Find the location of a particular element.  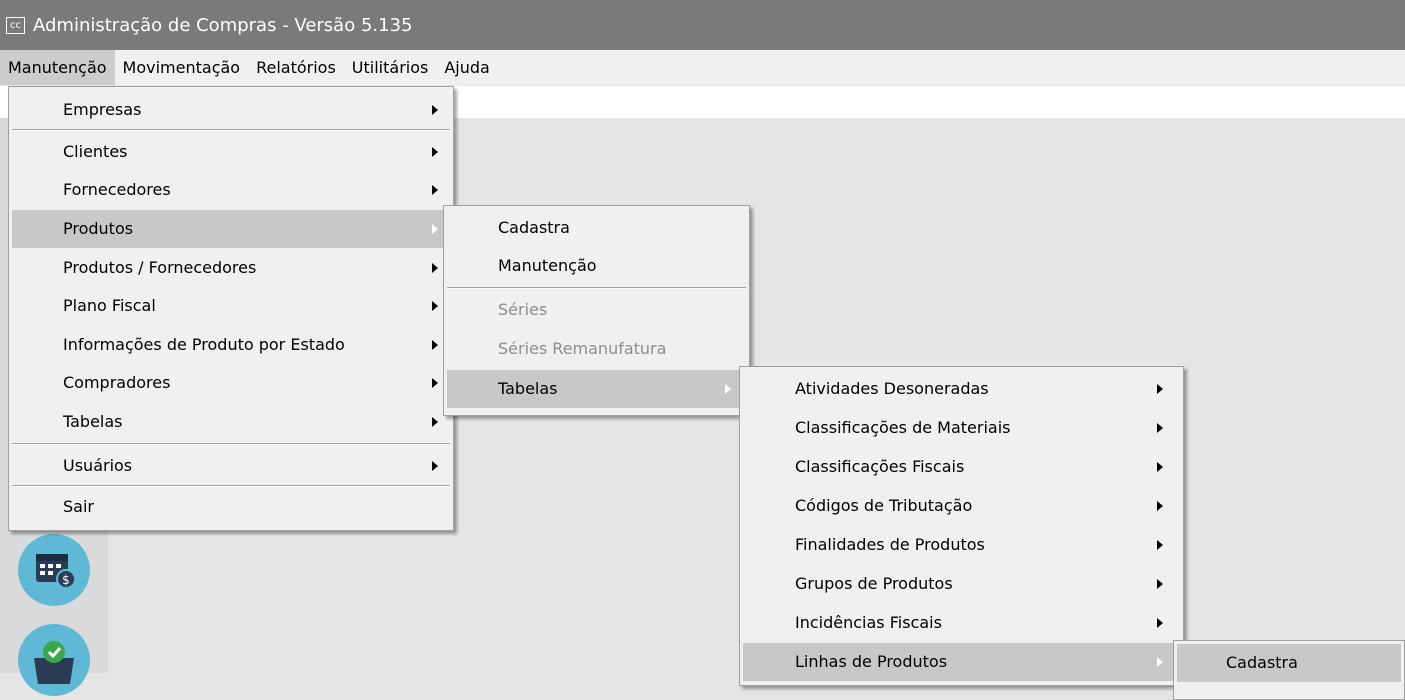

menu-item-finalidades-produtos: Finalidades de Produtos is located at coordinates (961, 545).